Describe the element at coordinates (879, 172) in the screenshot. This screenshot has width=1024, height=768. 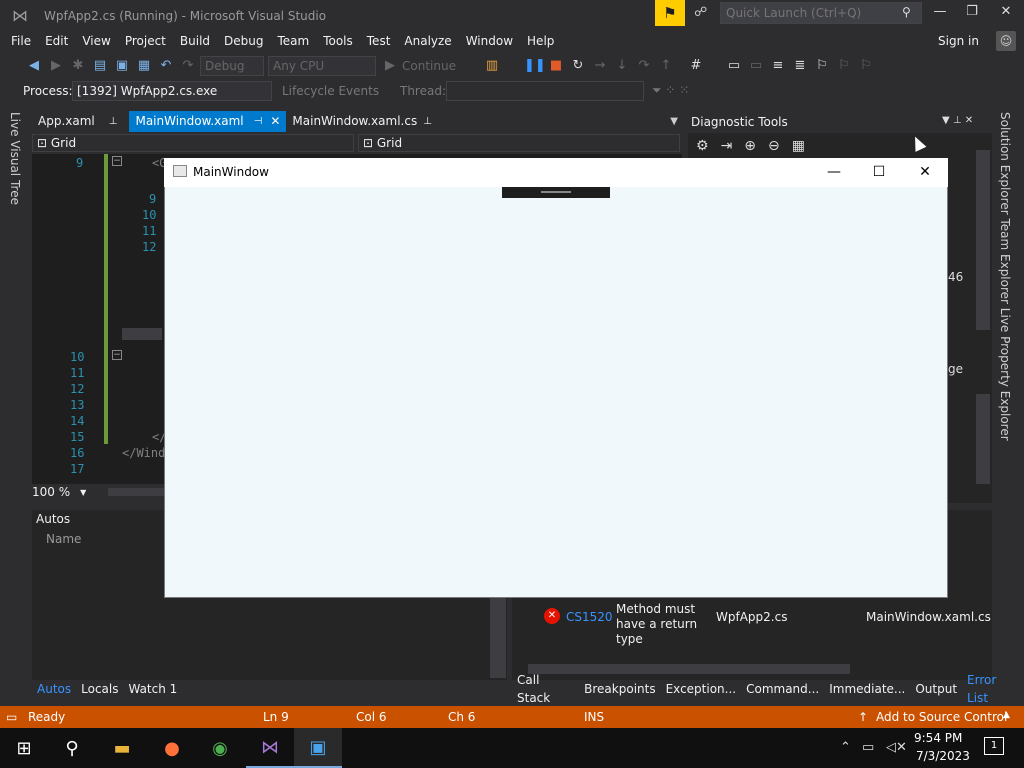
I see `wpf-maximize-button: ☐` at that location.